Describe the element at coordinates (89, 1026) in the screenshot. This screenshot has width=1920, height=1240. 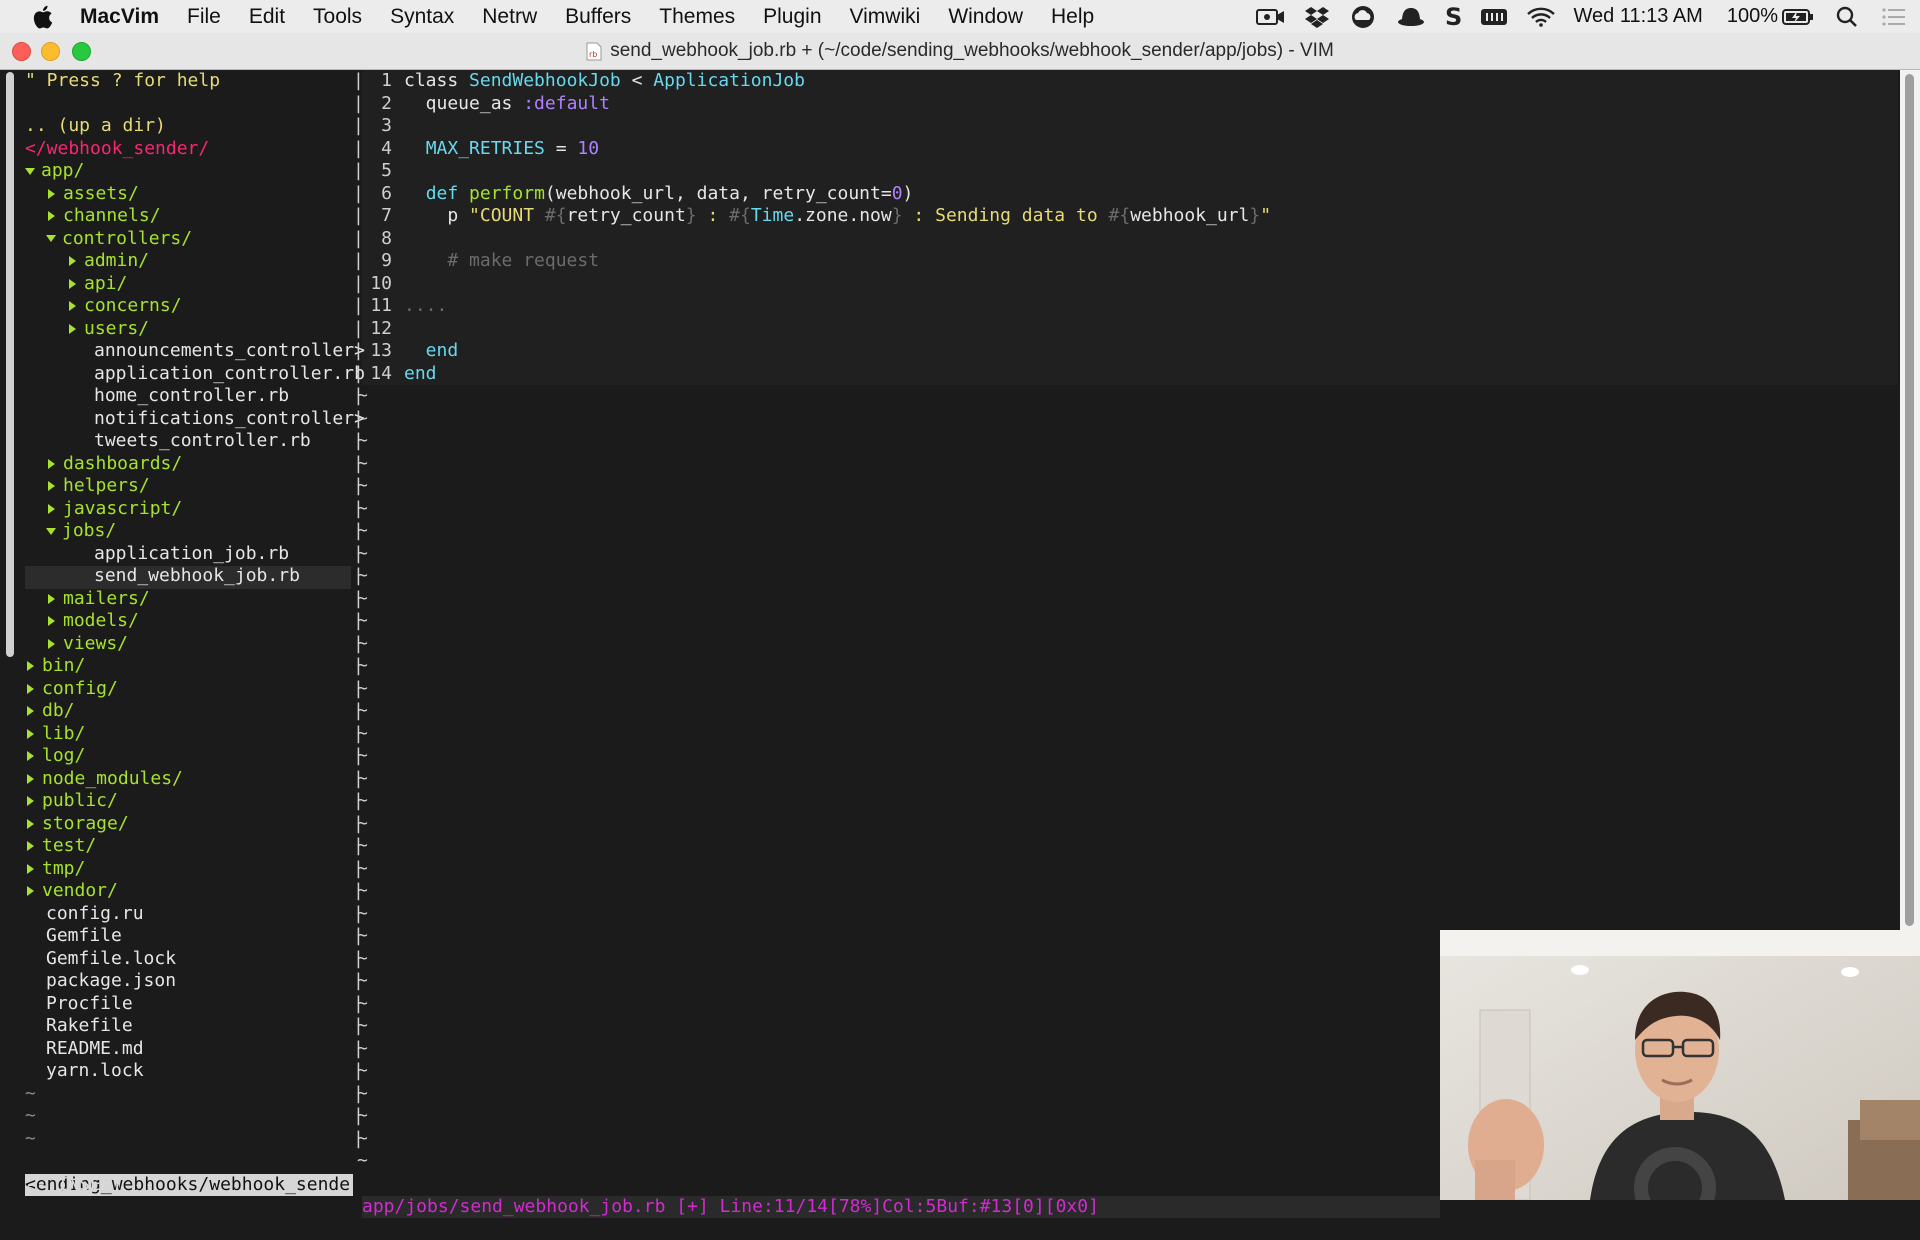
I see `netrw-file: Rakefile` at that location.